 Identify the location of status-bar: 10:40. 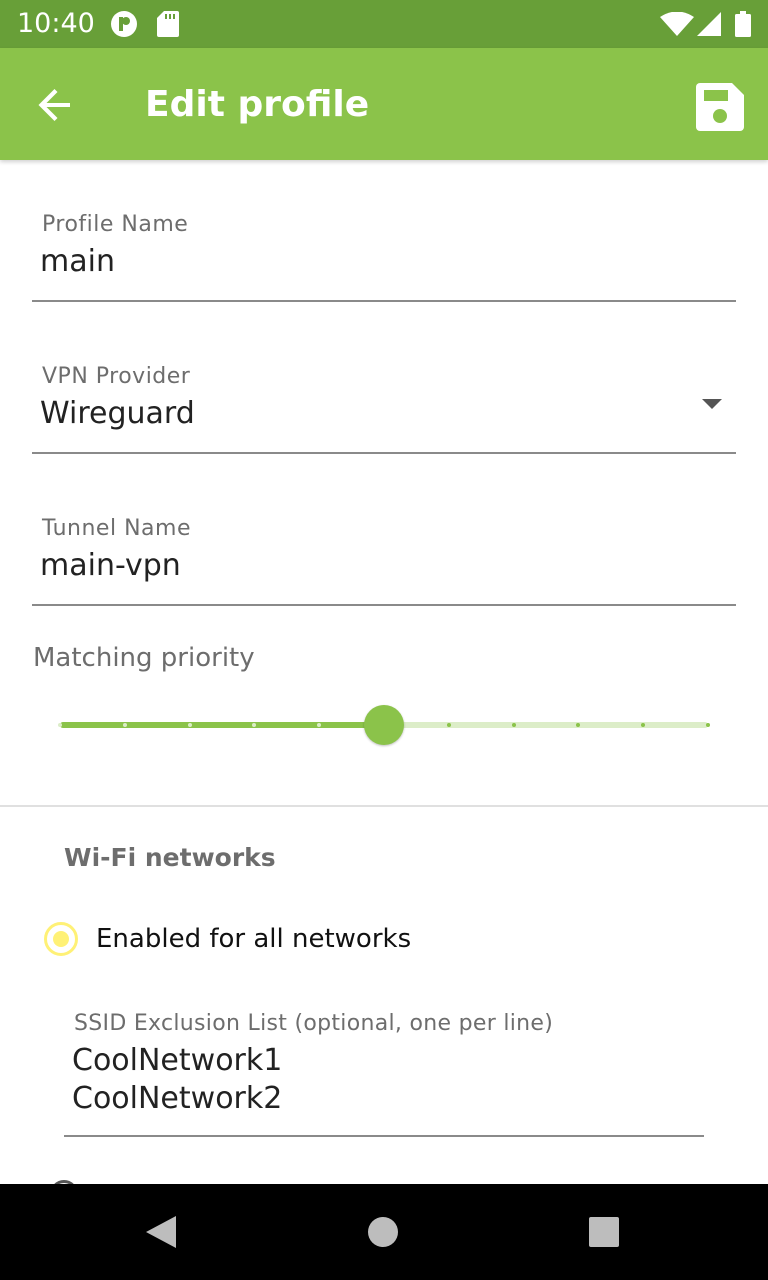
(384, 24).